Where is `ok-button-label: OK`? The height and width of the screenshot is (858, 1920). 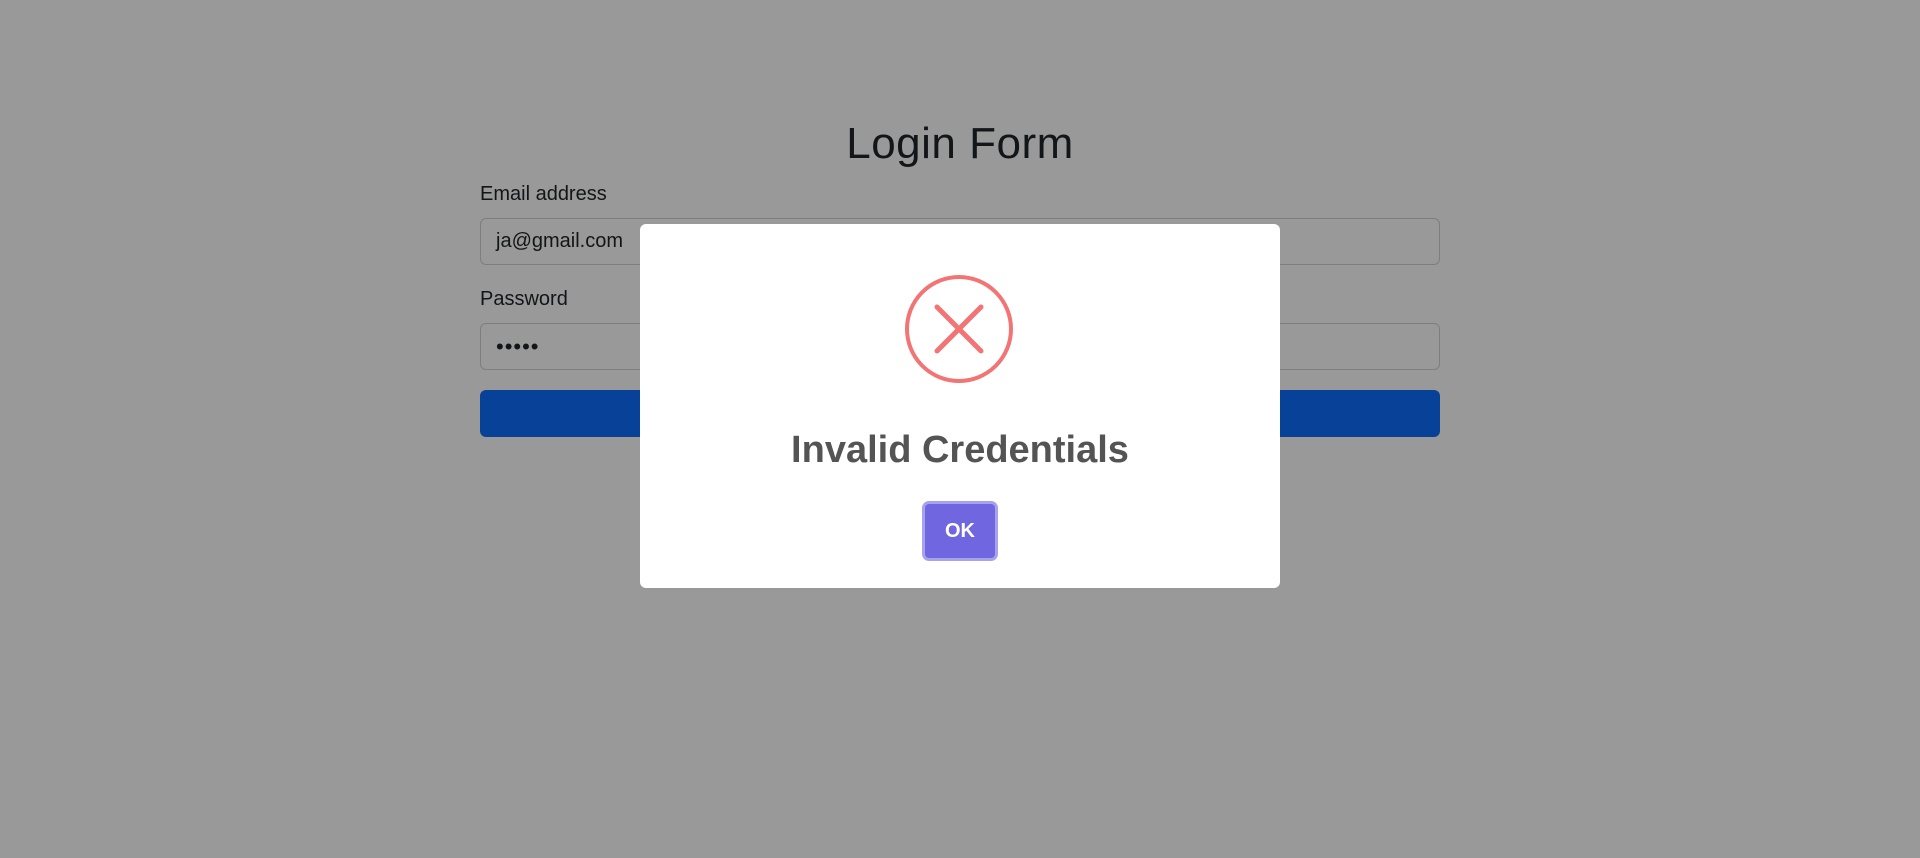
ok-button-label: OK is located at coordinates (960, 531).